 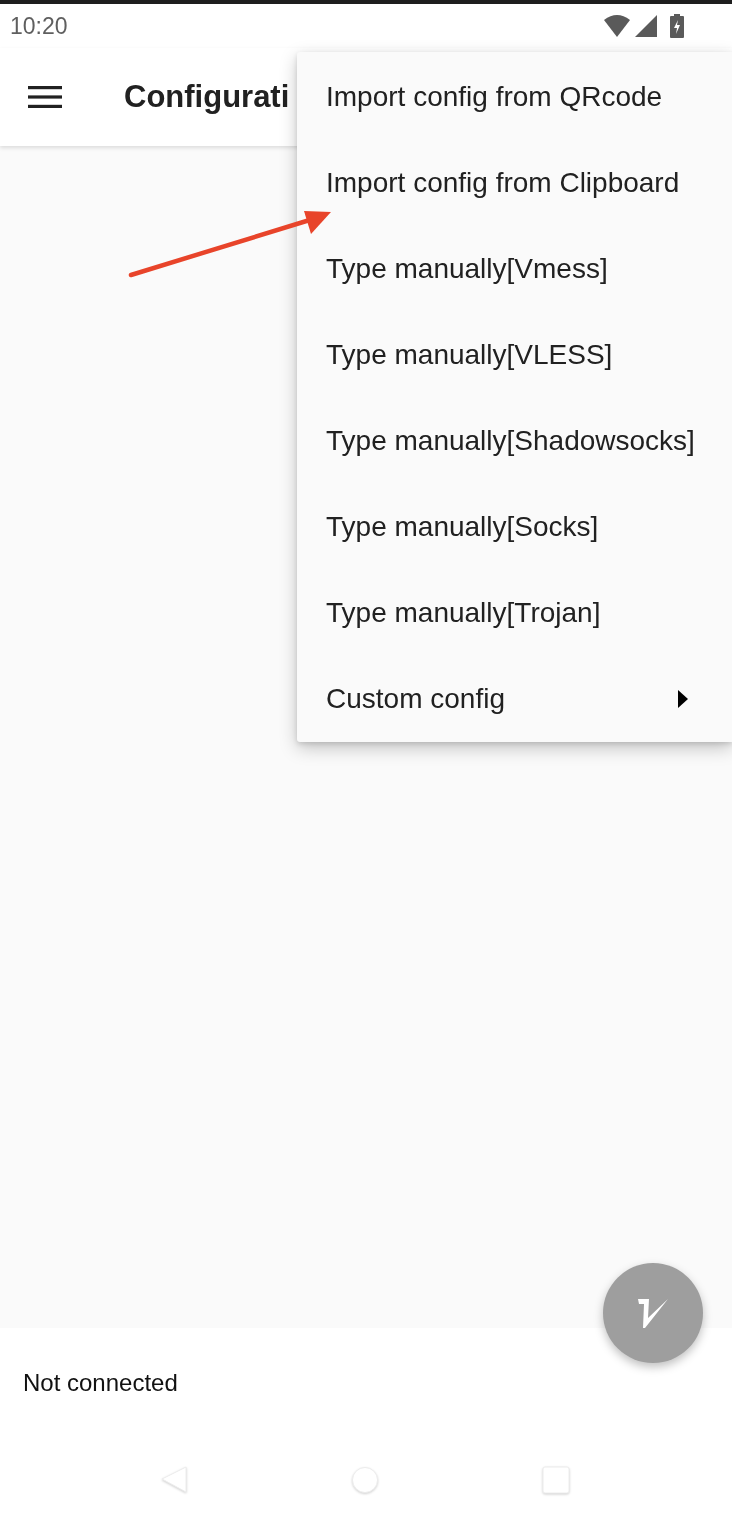 I want to click on recents-icon, so click(x=555, y=1480).